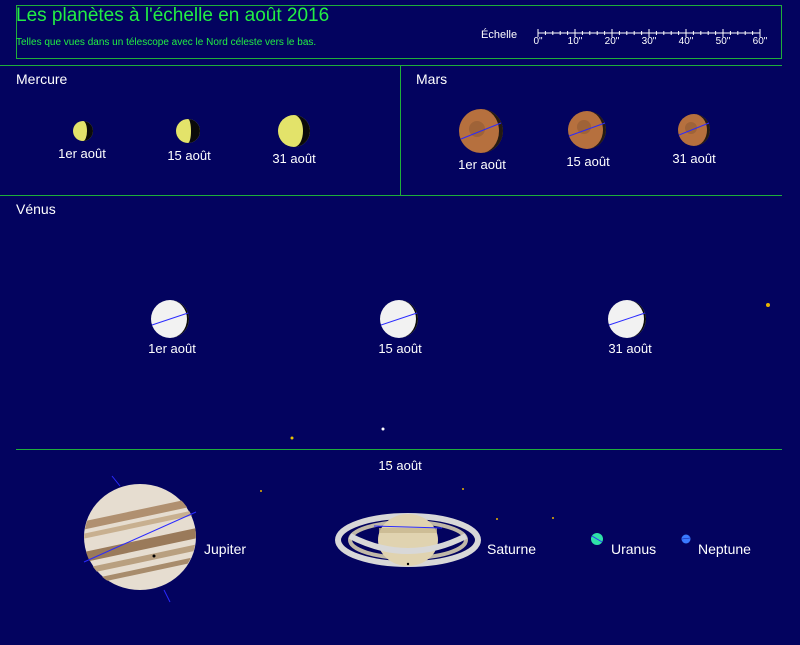 This screenshot has height=645, width=800. Describe the element at coordinates (634, 549) in the screenshot. I see `uranus-label: Uranus` at that location.